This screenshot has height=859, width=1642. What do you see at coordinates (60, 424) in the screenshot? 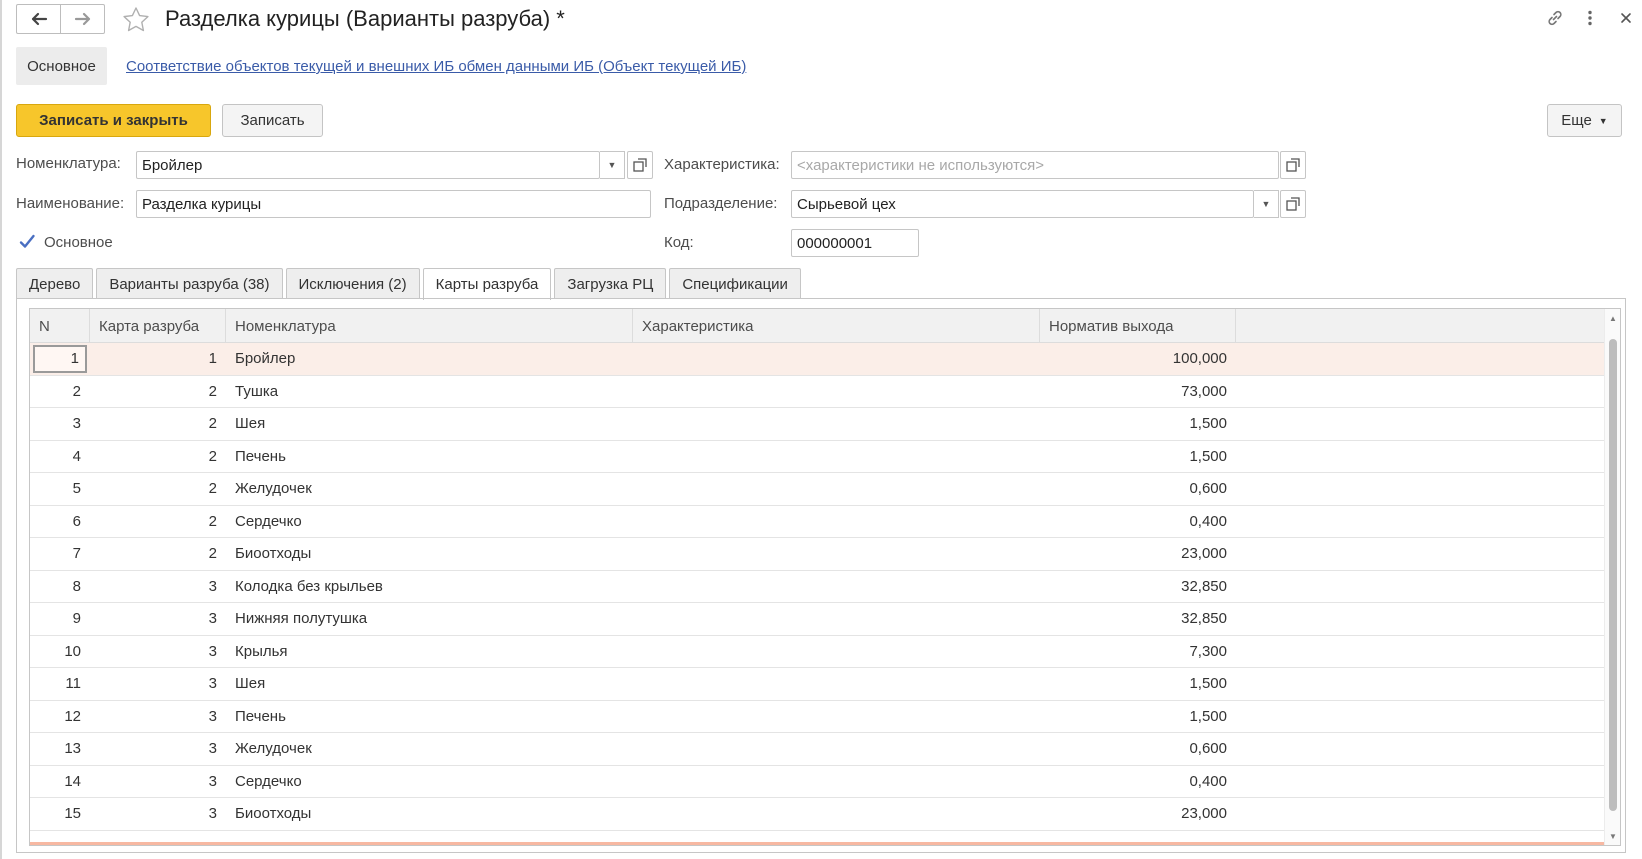
I see `cell-n: 3` at bounding box center [60, 424].